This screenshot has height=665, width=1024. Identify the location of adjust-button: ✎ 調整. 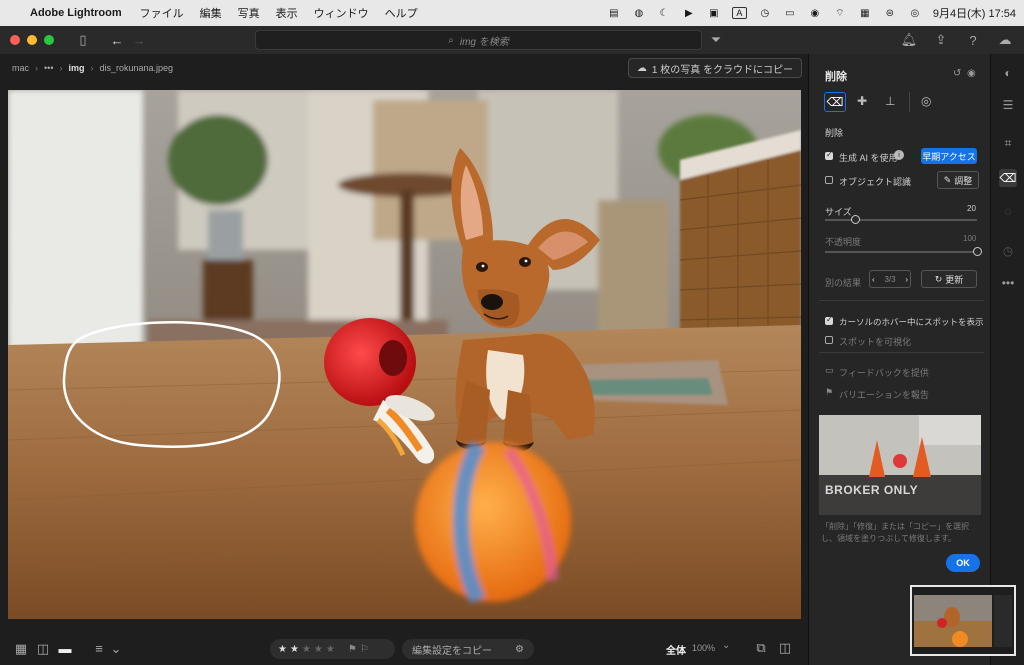
(958, 180).